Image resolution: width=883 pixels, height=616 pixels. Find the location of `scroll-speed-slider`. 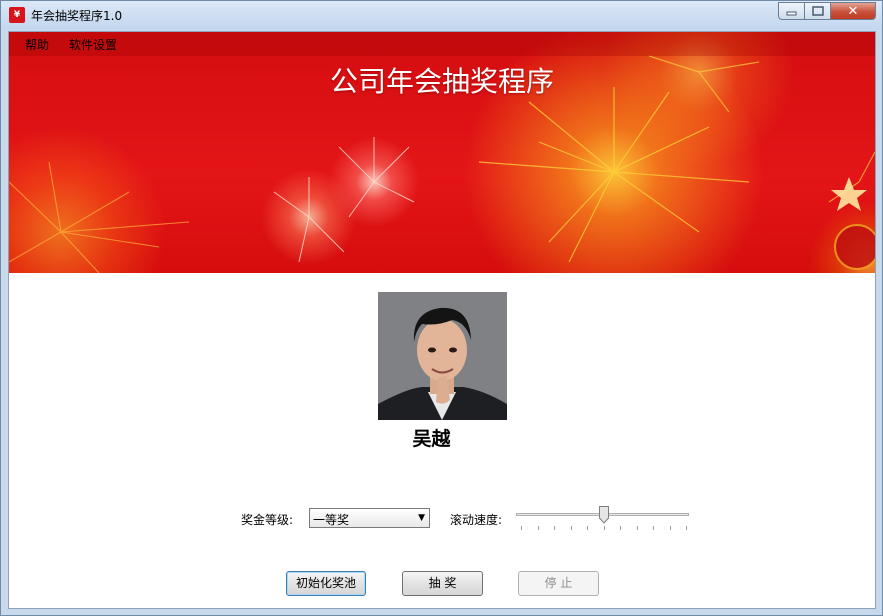

scroll-speed-slider is located at coordinates (602, 520).